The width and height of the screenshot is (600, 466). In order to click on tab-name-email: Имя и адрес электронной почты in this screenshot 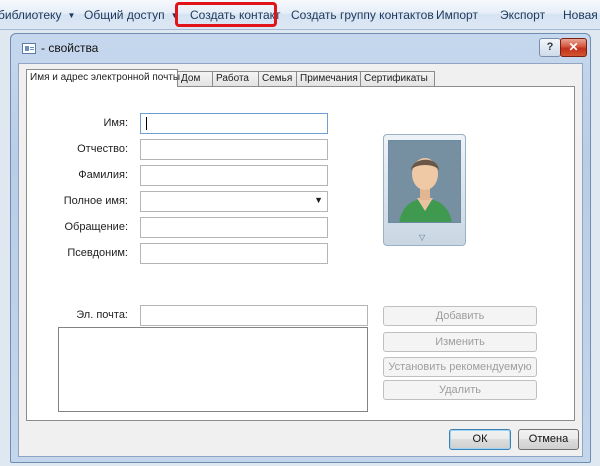, I will do `click(103, 78)`.